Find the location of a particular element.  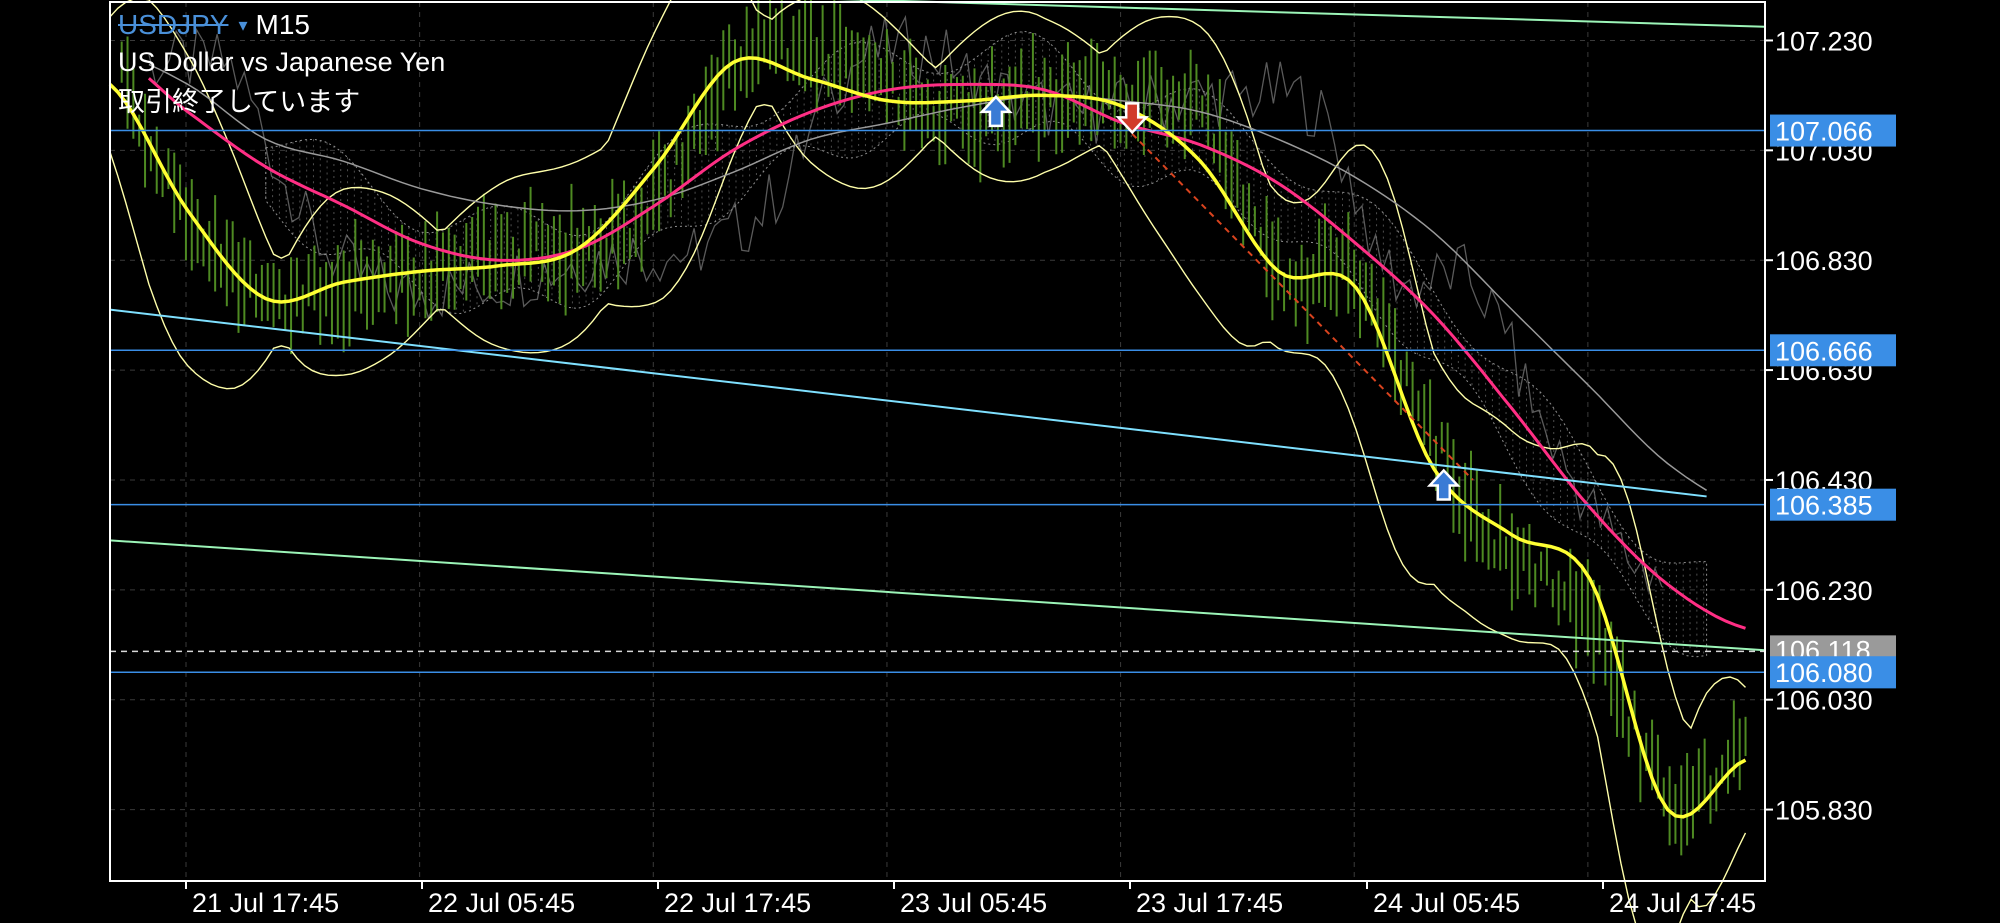

price-tick-label: 106.030 is located at coordinates (1824, 701).